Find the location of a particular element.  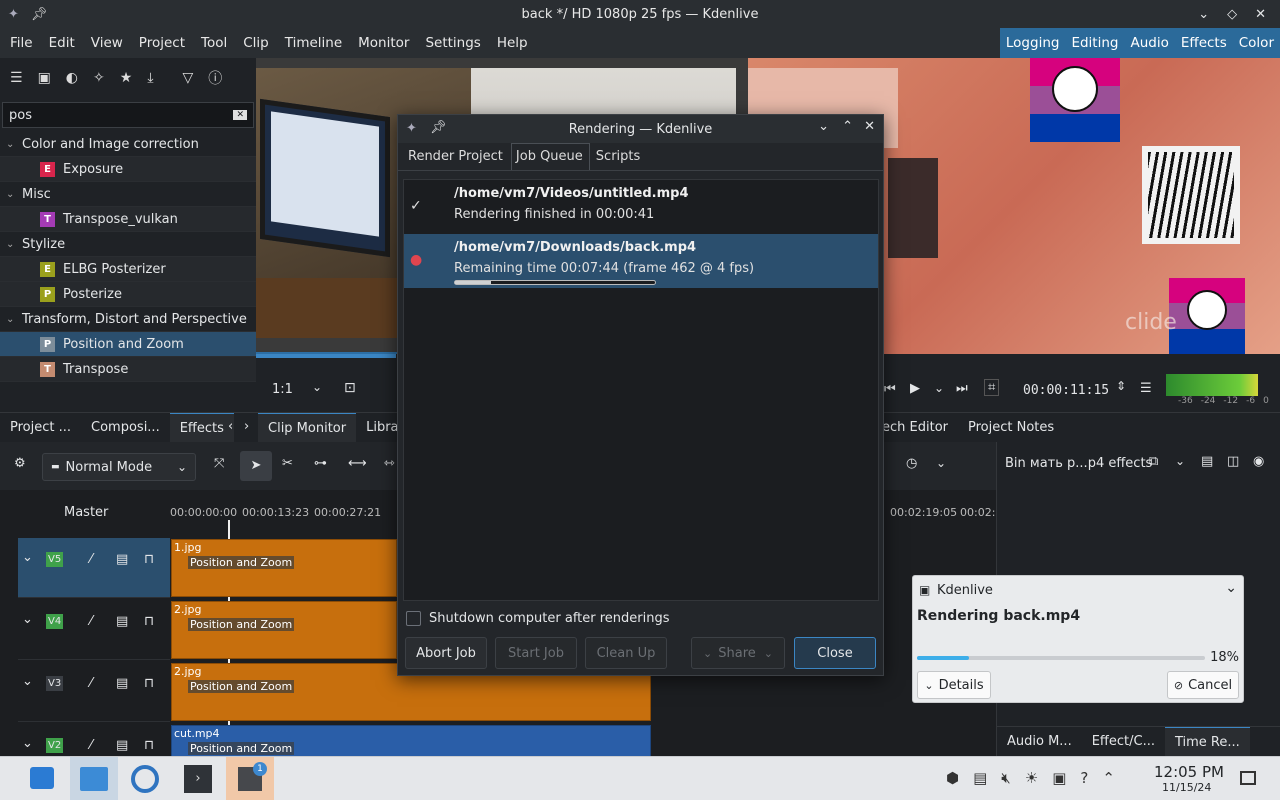

track-name: V4 is located at coordinates (55, 621).